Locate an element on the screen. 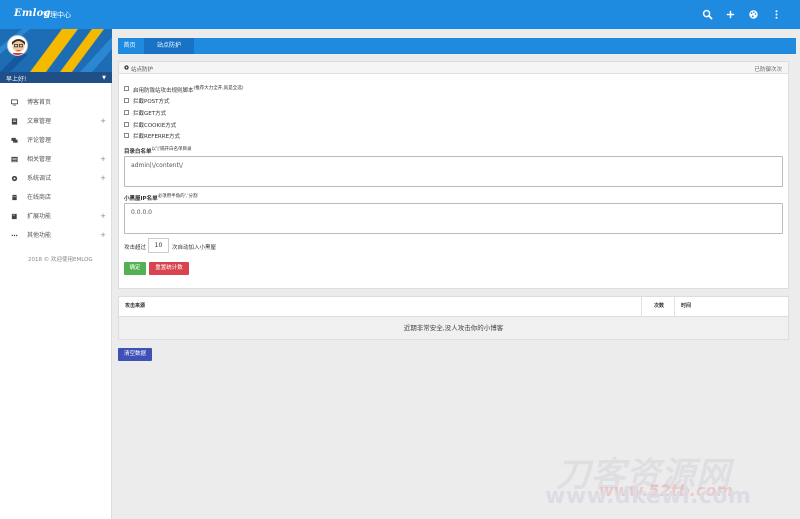 This screenshot has height=519, width=800. sidebar-item-store: 在线商店 is located at coordinates (56, 197).